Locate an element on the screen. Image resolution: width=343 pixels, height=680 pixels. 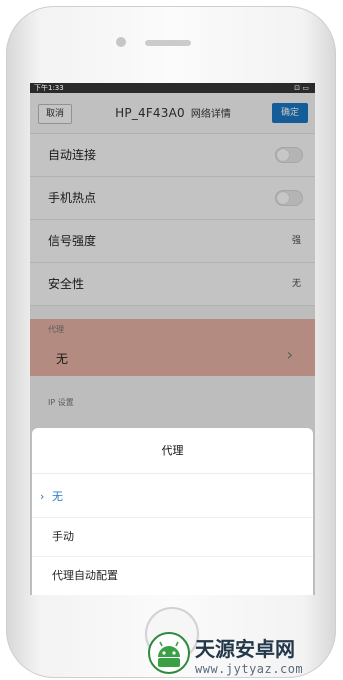
proxy-option-auto-config-label: 代理自动配置 is located at coordinates (85, 575).